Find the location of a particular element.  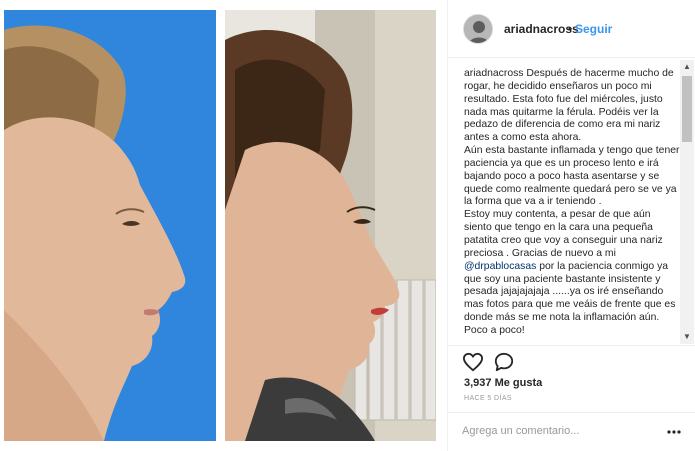

avatar is located at coordinates (478, 29).